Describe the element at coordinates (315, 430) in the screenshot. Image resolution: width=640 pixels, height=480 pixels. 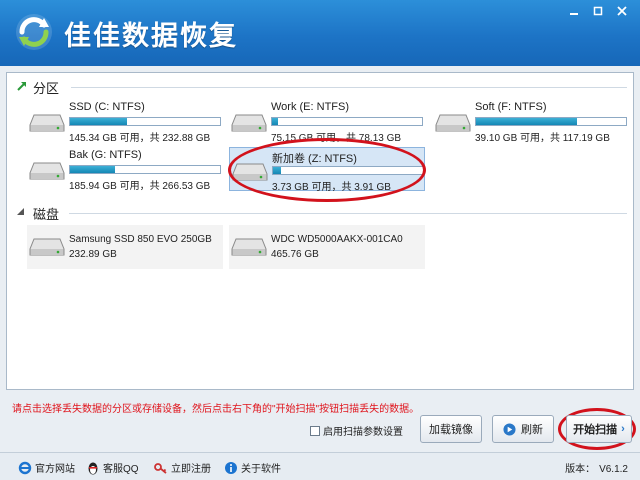
I see `checkbox-box` at that location.